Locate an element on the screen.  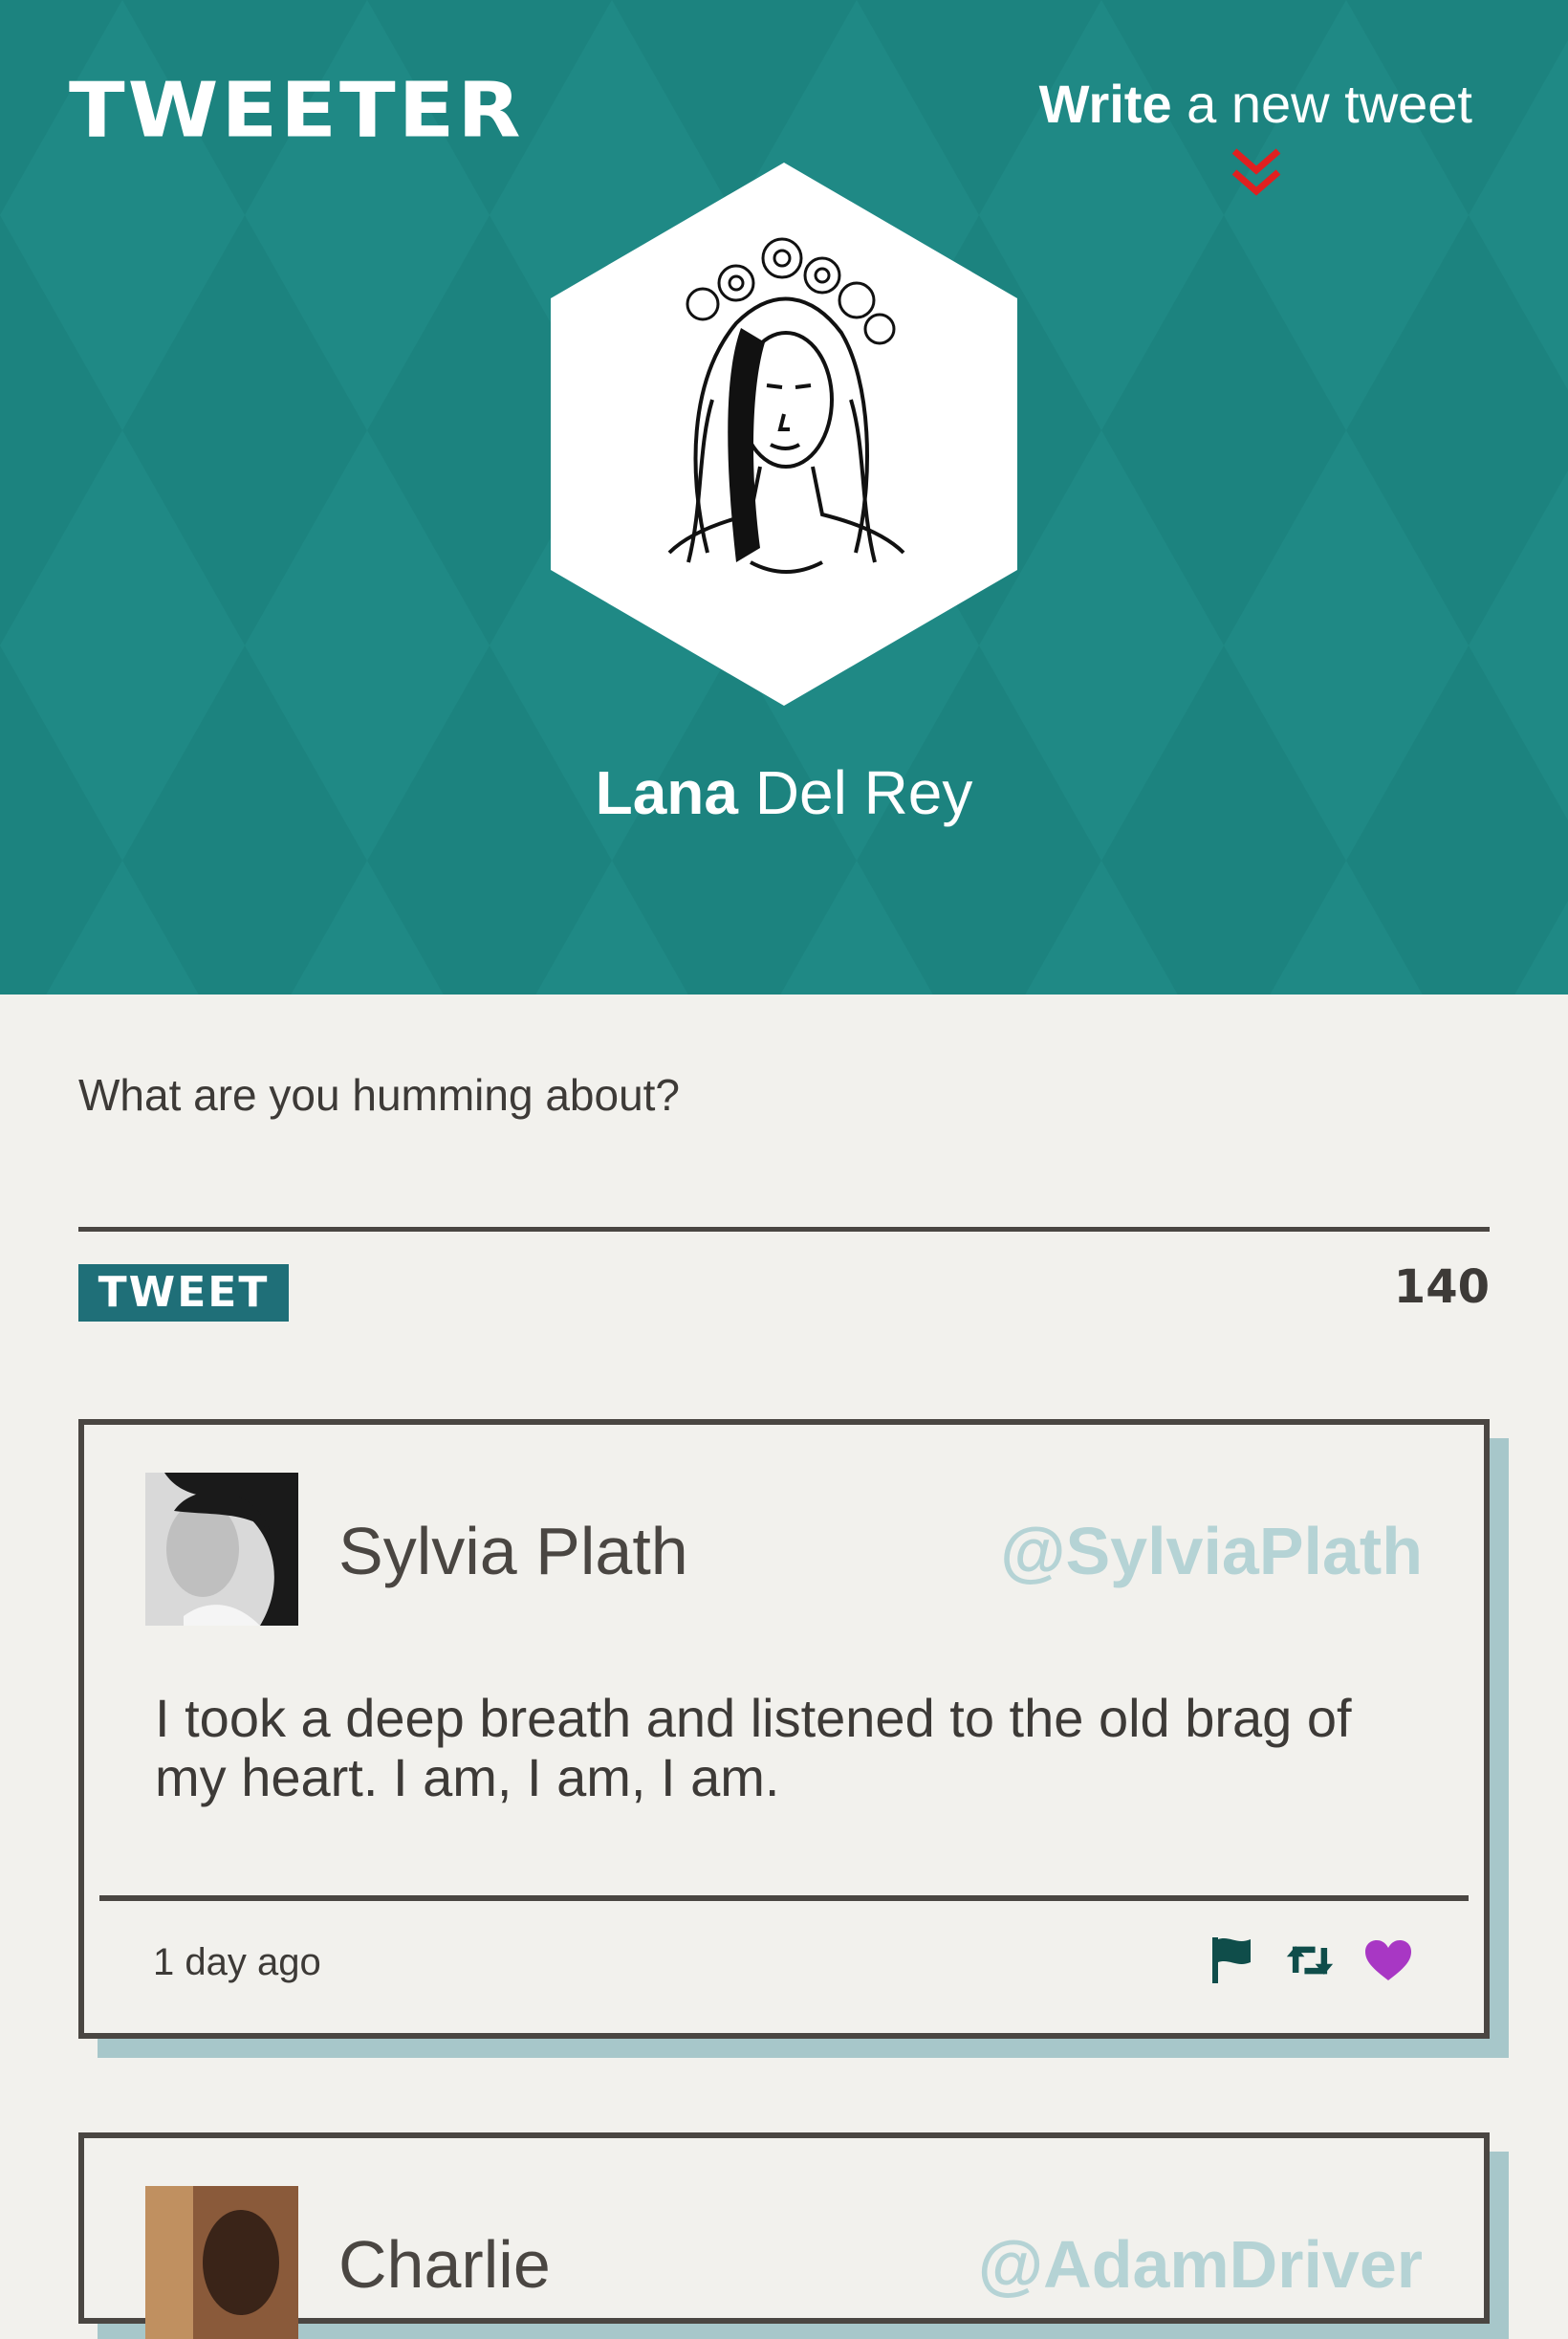
profile-avatar is located at coordinates (784, 434).